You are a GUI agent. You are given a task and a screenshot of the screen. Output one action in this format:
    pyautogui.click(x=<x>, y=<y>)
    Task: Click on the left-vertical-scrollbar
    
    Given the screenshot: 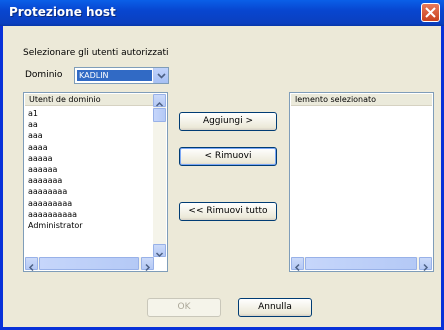 What is the action you would take?
    pyautogui.click(x=159, y=176)
    